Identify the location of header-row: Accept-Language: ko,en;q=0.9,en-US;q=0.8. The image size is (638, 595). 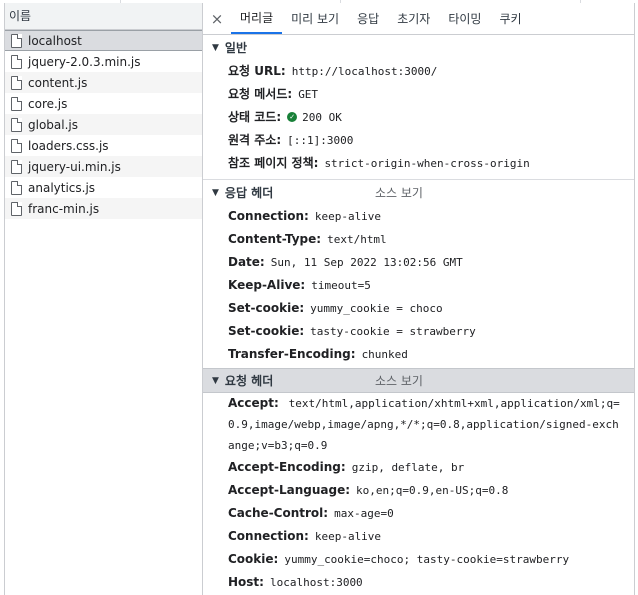
(418, 490).